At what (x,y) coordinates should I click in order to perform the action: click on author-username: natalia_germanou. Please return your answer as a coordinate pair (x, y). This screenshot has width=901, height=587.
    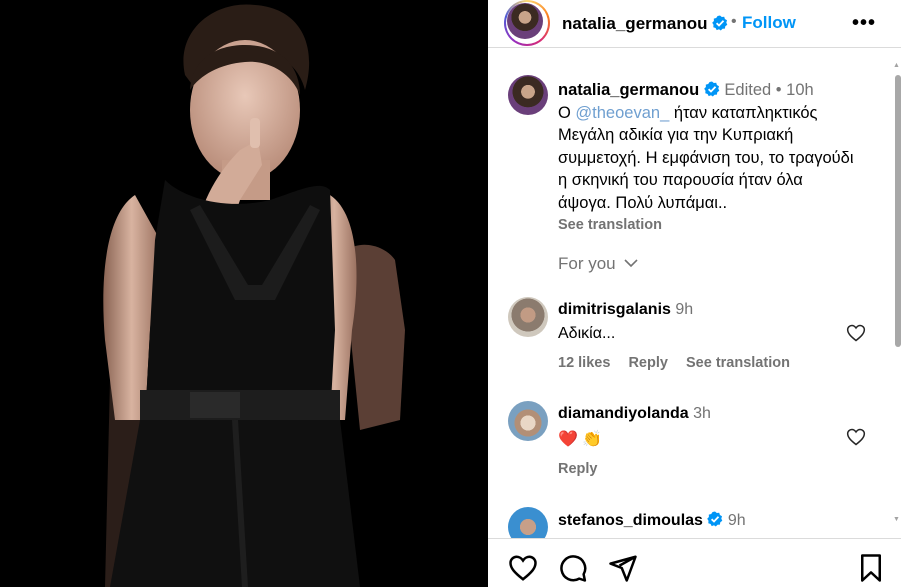
    Looking at the image, I should click on (645, 24).